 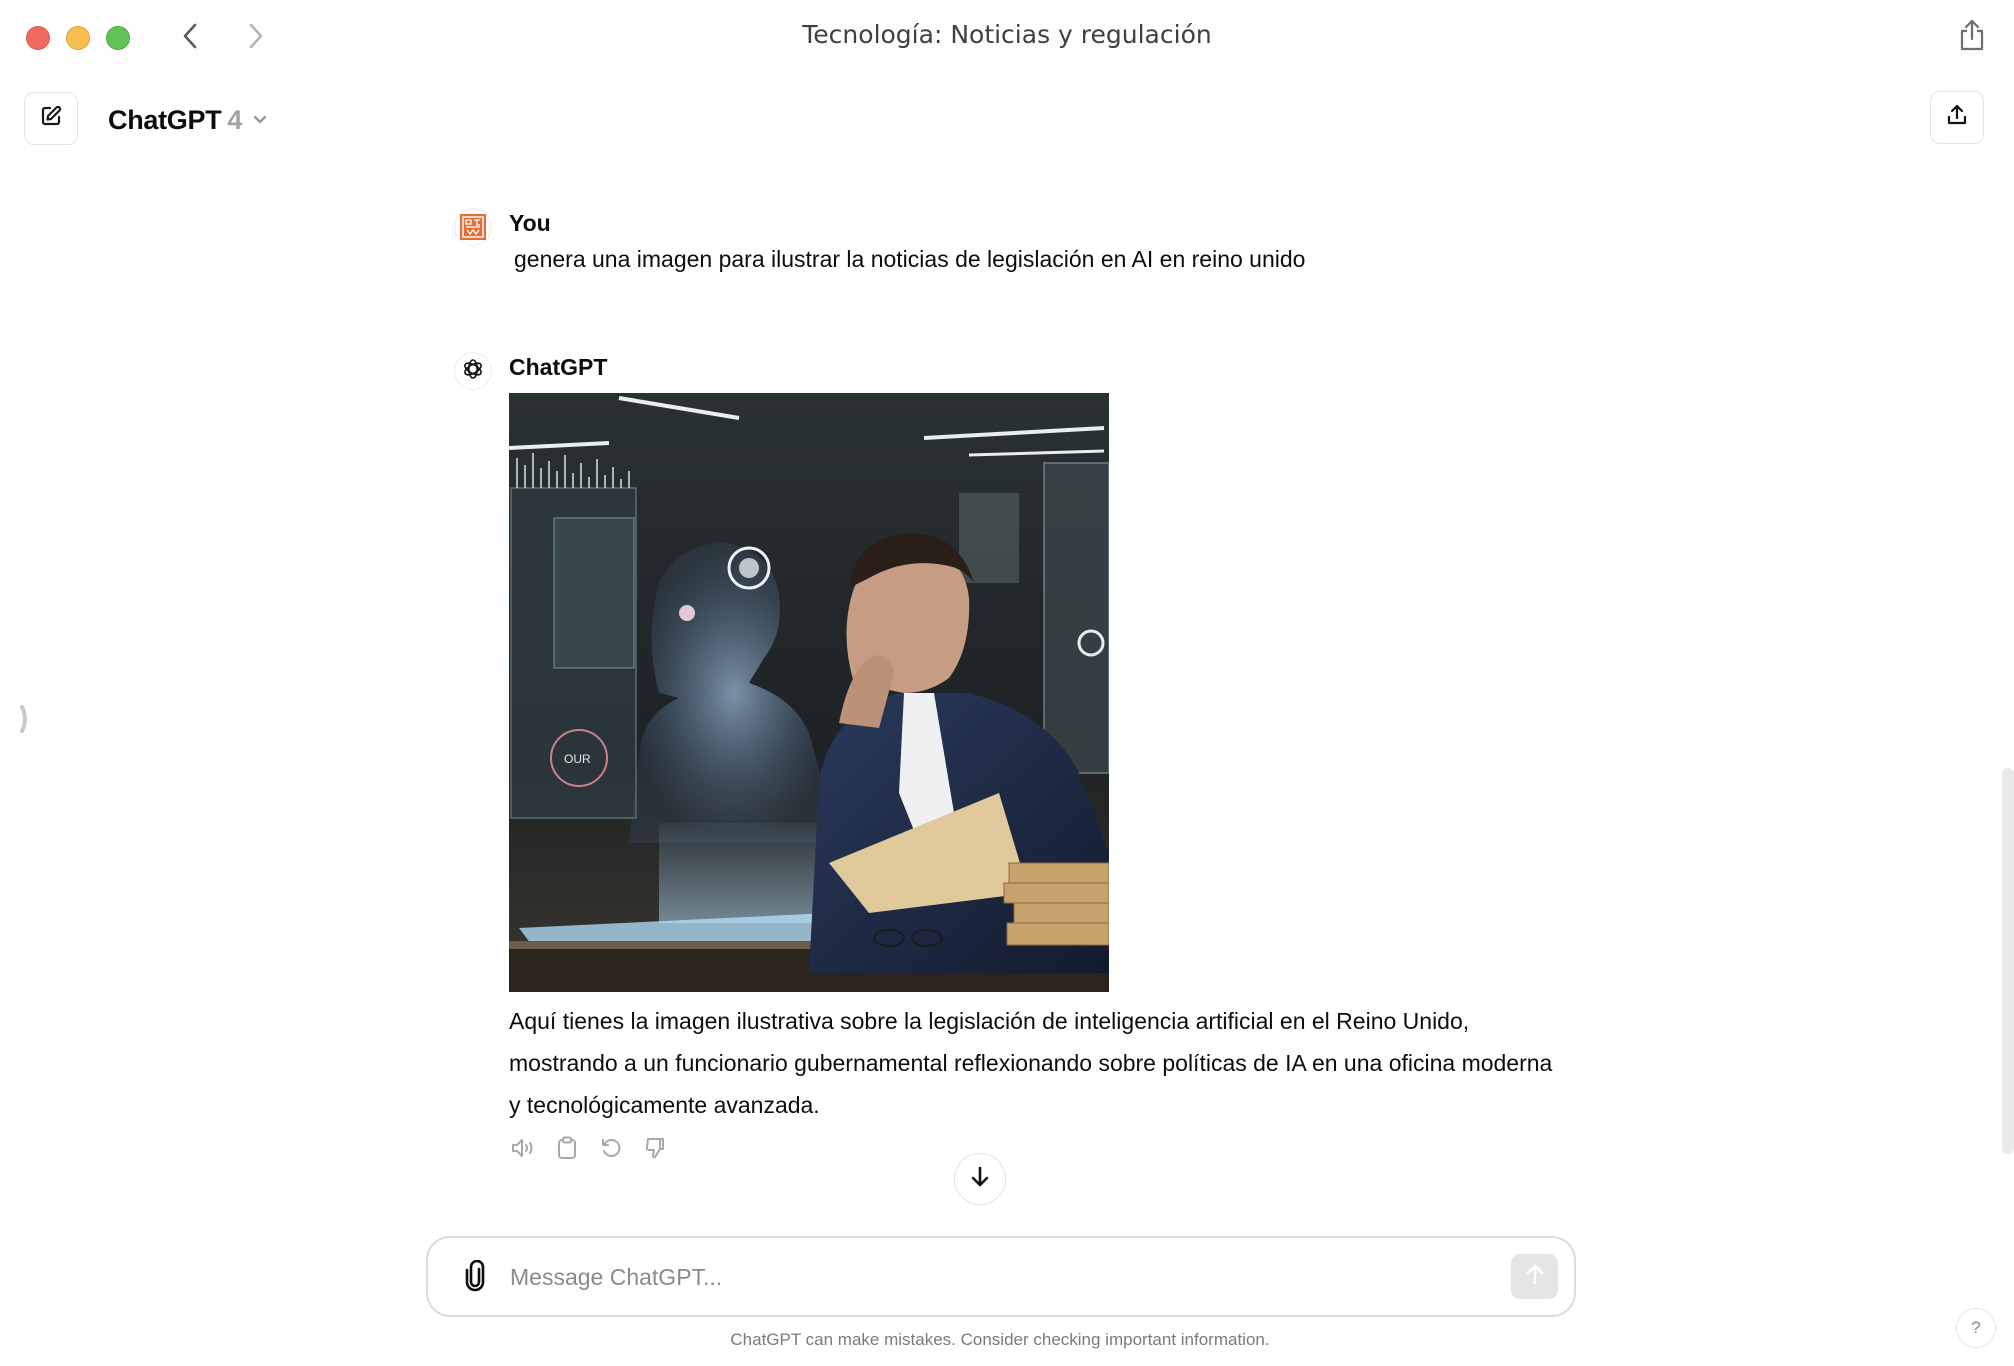 I want to click on model-version: 4, so click(x=235, y=119).